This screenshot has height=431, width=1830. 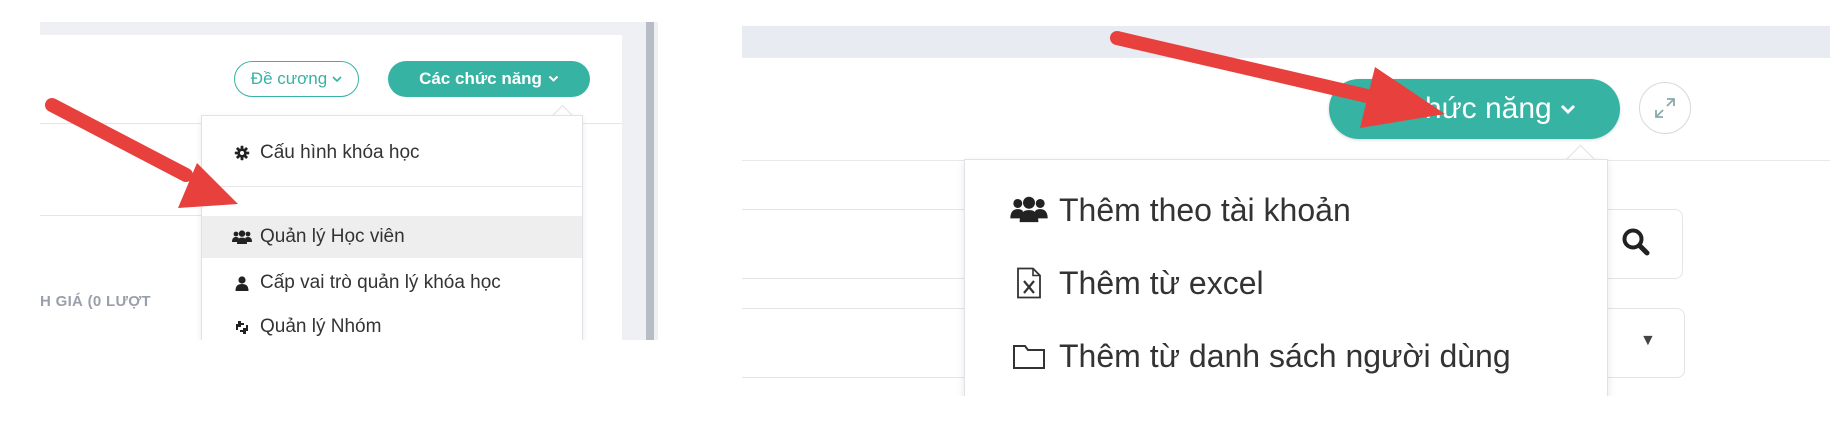 What do you see at coordinates (289, 78) in the screenshot?
I see `outline-button-label: Đề cương` at bounding box center [289, 78].